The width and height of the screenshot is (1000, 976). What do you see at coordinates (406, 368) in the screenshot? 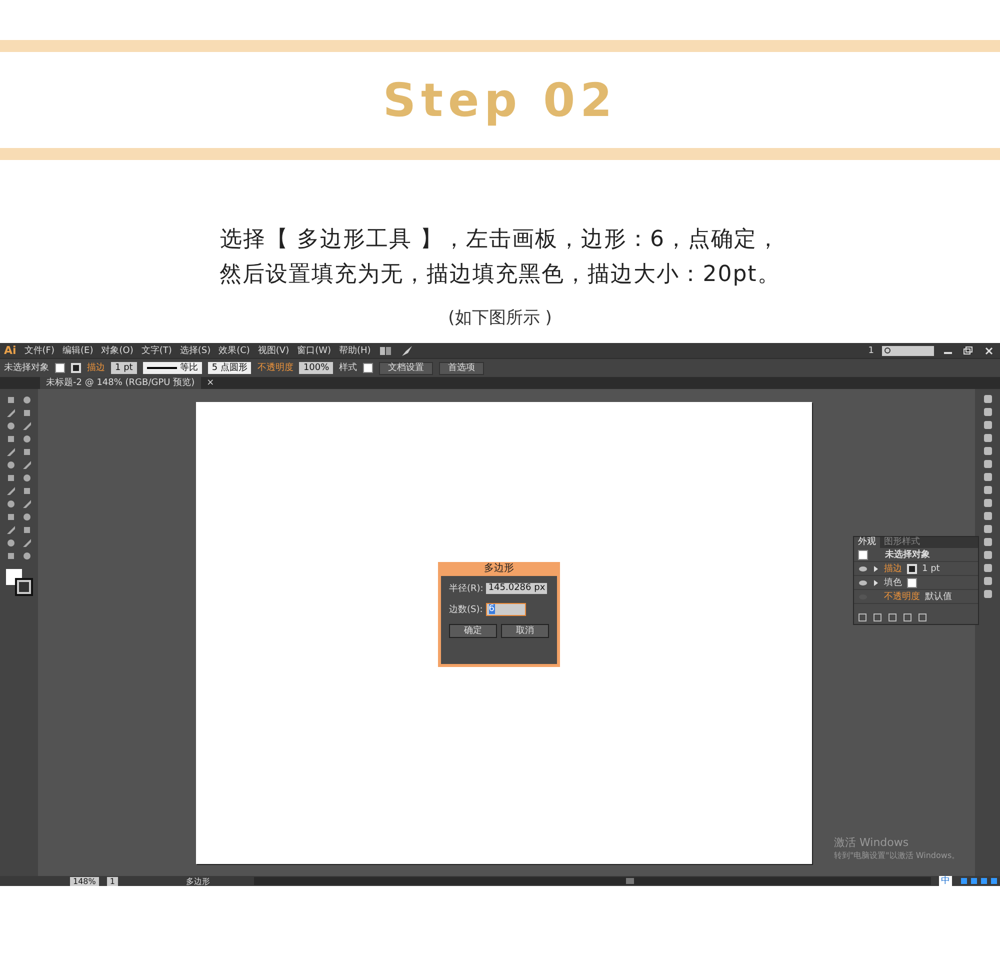
I see `document-setup-button: 文档设置` at bounding box center [406, 368].